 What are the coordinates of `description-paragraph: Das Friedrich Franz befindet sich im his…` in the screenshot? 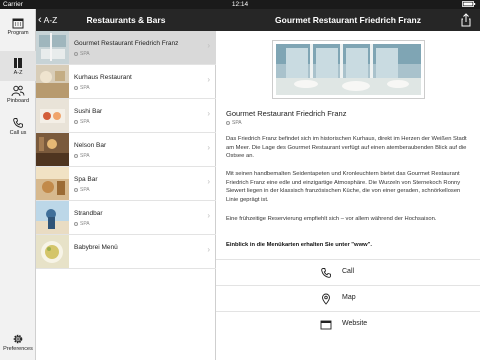 It's located at (346, 148).